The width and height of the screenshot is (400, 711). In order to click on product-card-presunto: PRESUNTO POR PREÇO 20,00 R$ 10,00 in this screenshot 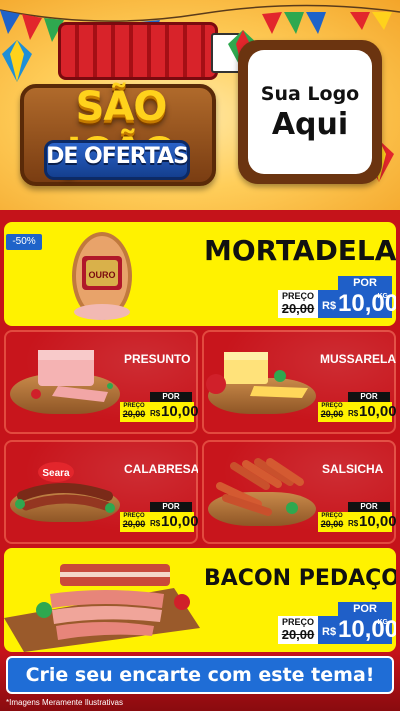, I will do `click(101, 382)`.